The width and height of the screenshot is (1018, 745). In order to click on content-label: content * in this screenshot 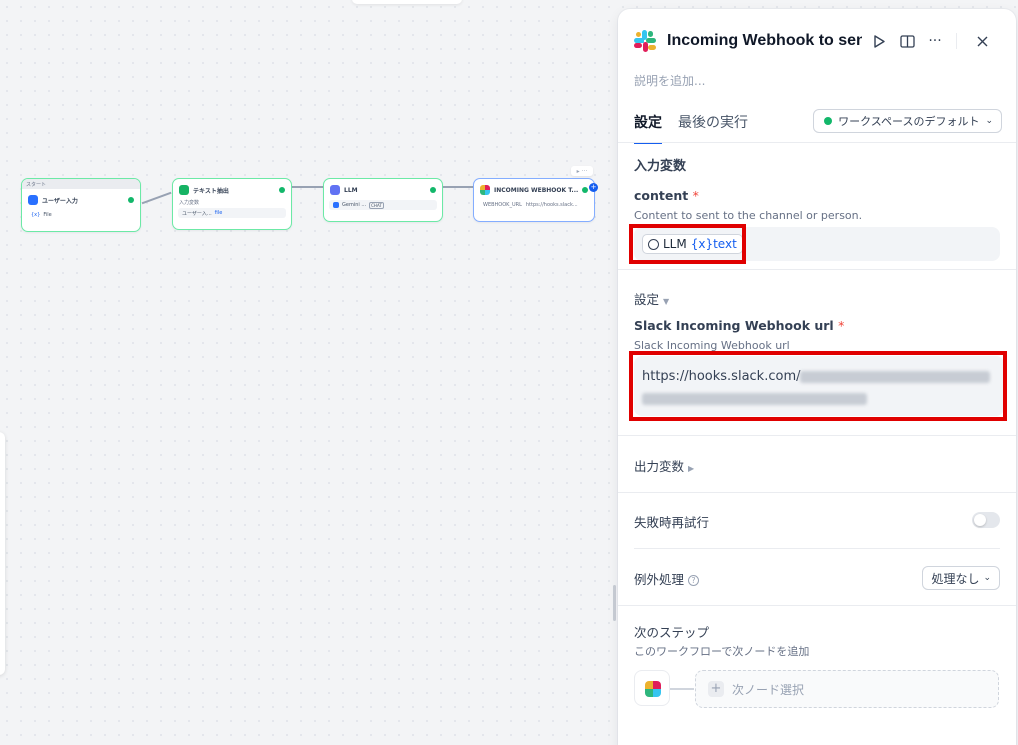, I will do `click(666, 195)`.